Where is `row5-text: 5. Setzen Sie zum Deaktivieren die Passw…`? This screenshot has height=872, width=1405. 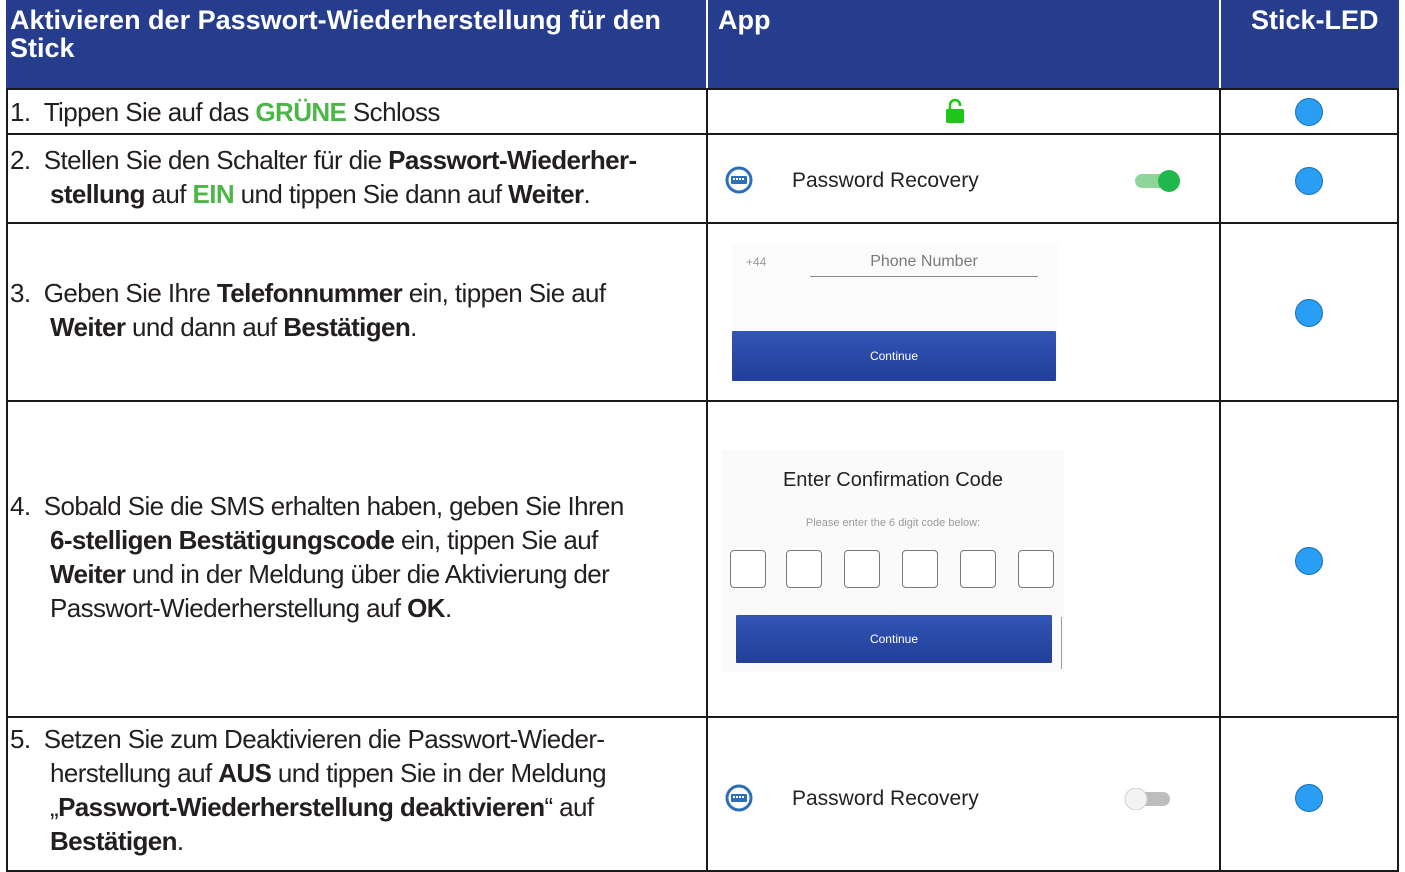
row5-text: 5. Setzen Sie zum Deaktivieren die Passw… is located at coordinates (308, 790).